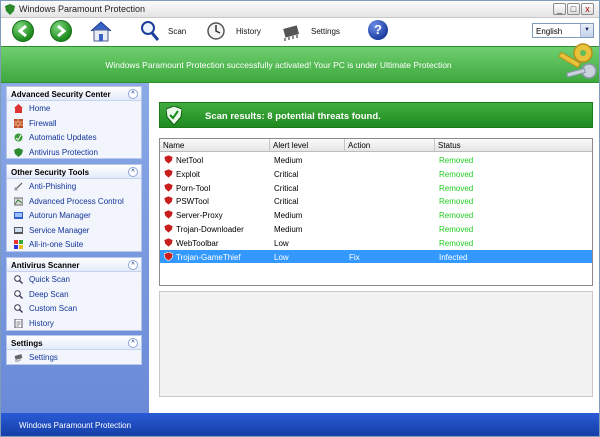 The image size is (600, 437). I want to click on sidebar-item-label: Autorun Manager, so click(60, 215).